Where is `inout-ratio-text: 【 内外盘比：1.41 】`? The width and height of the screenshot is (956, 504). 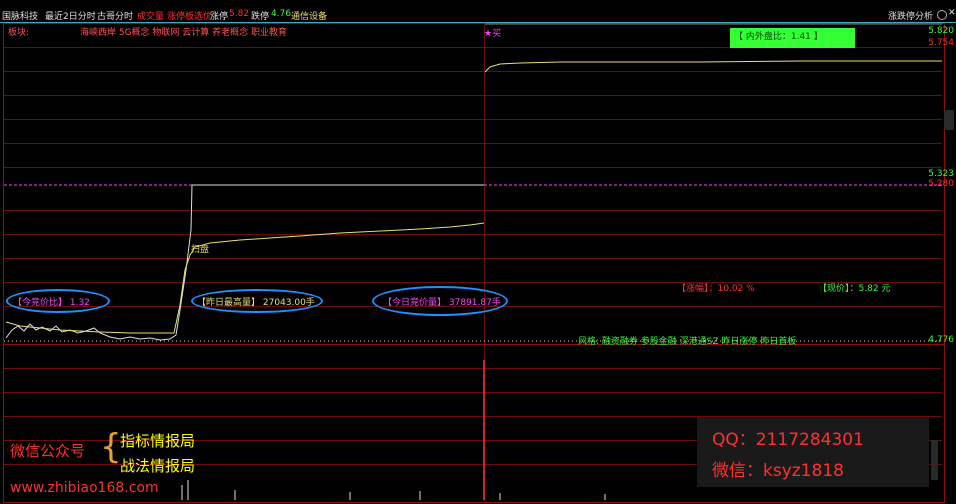 inout-ratio-text: 【 内外盘比：1.41 】 is located at coordinates (778, 37).